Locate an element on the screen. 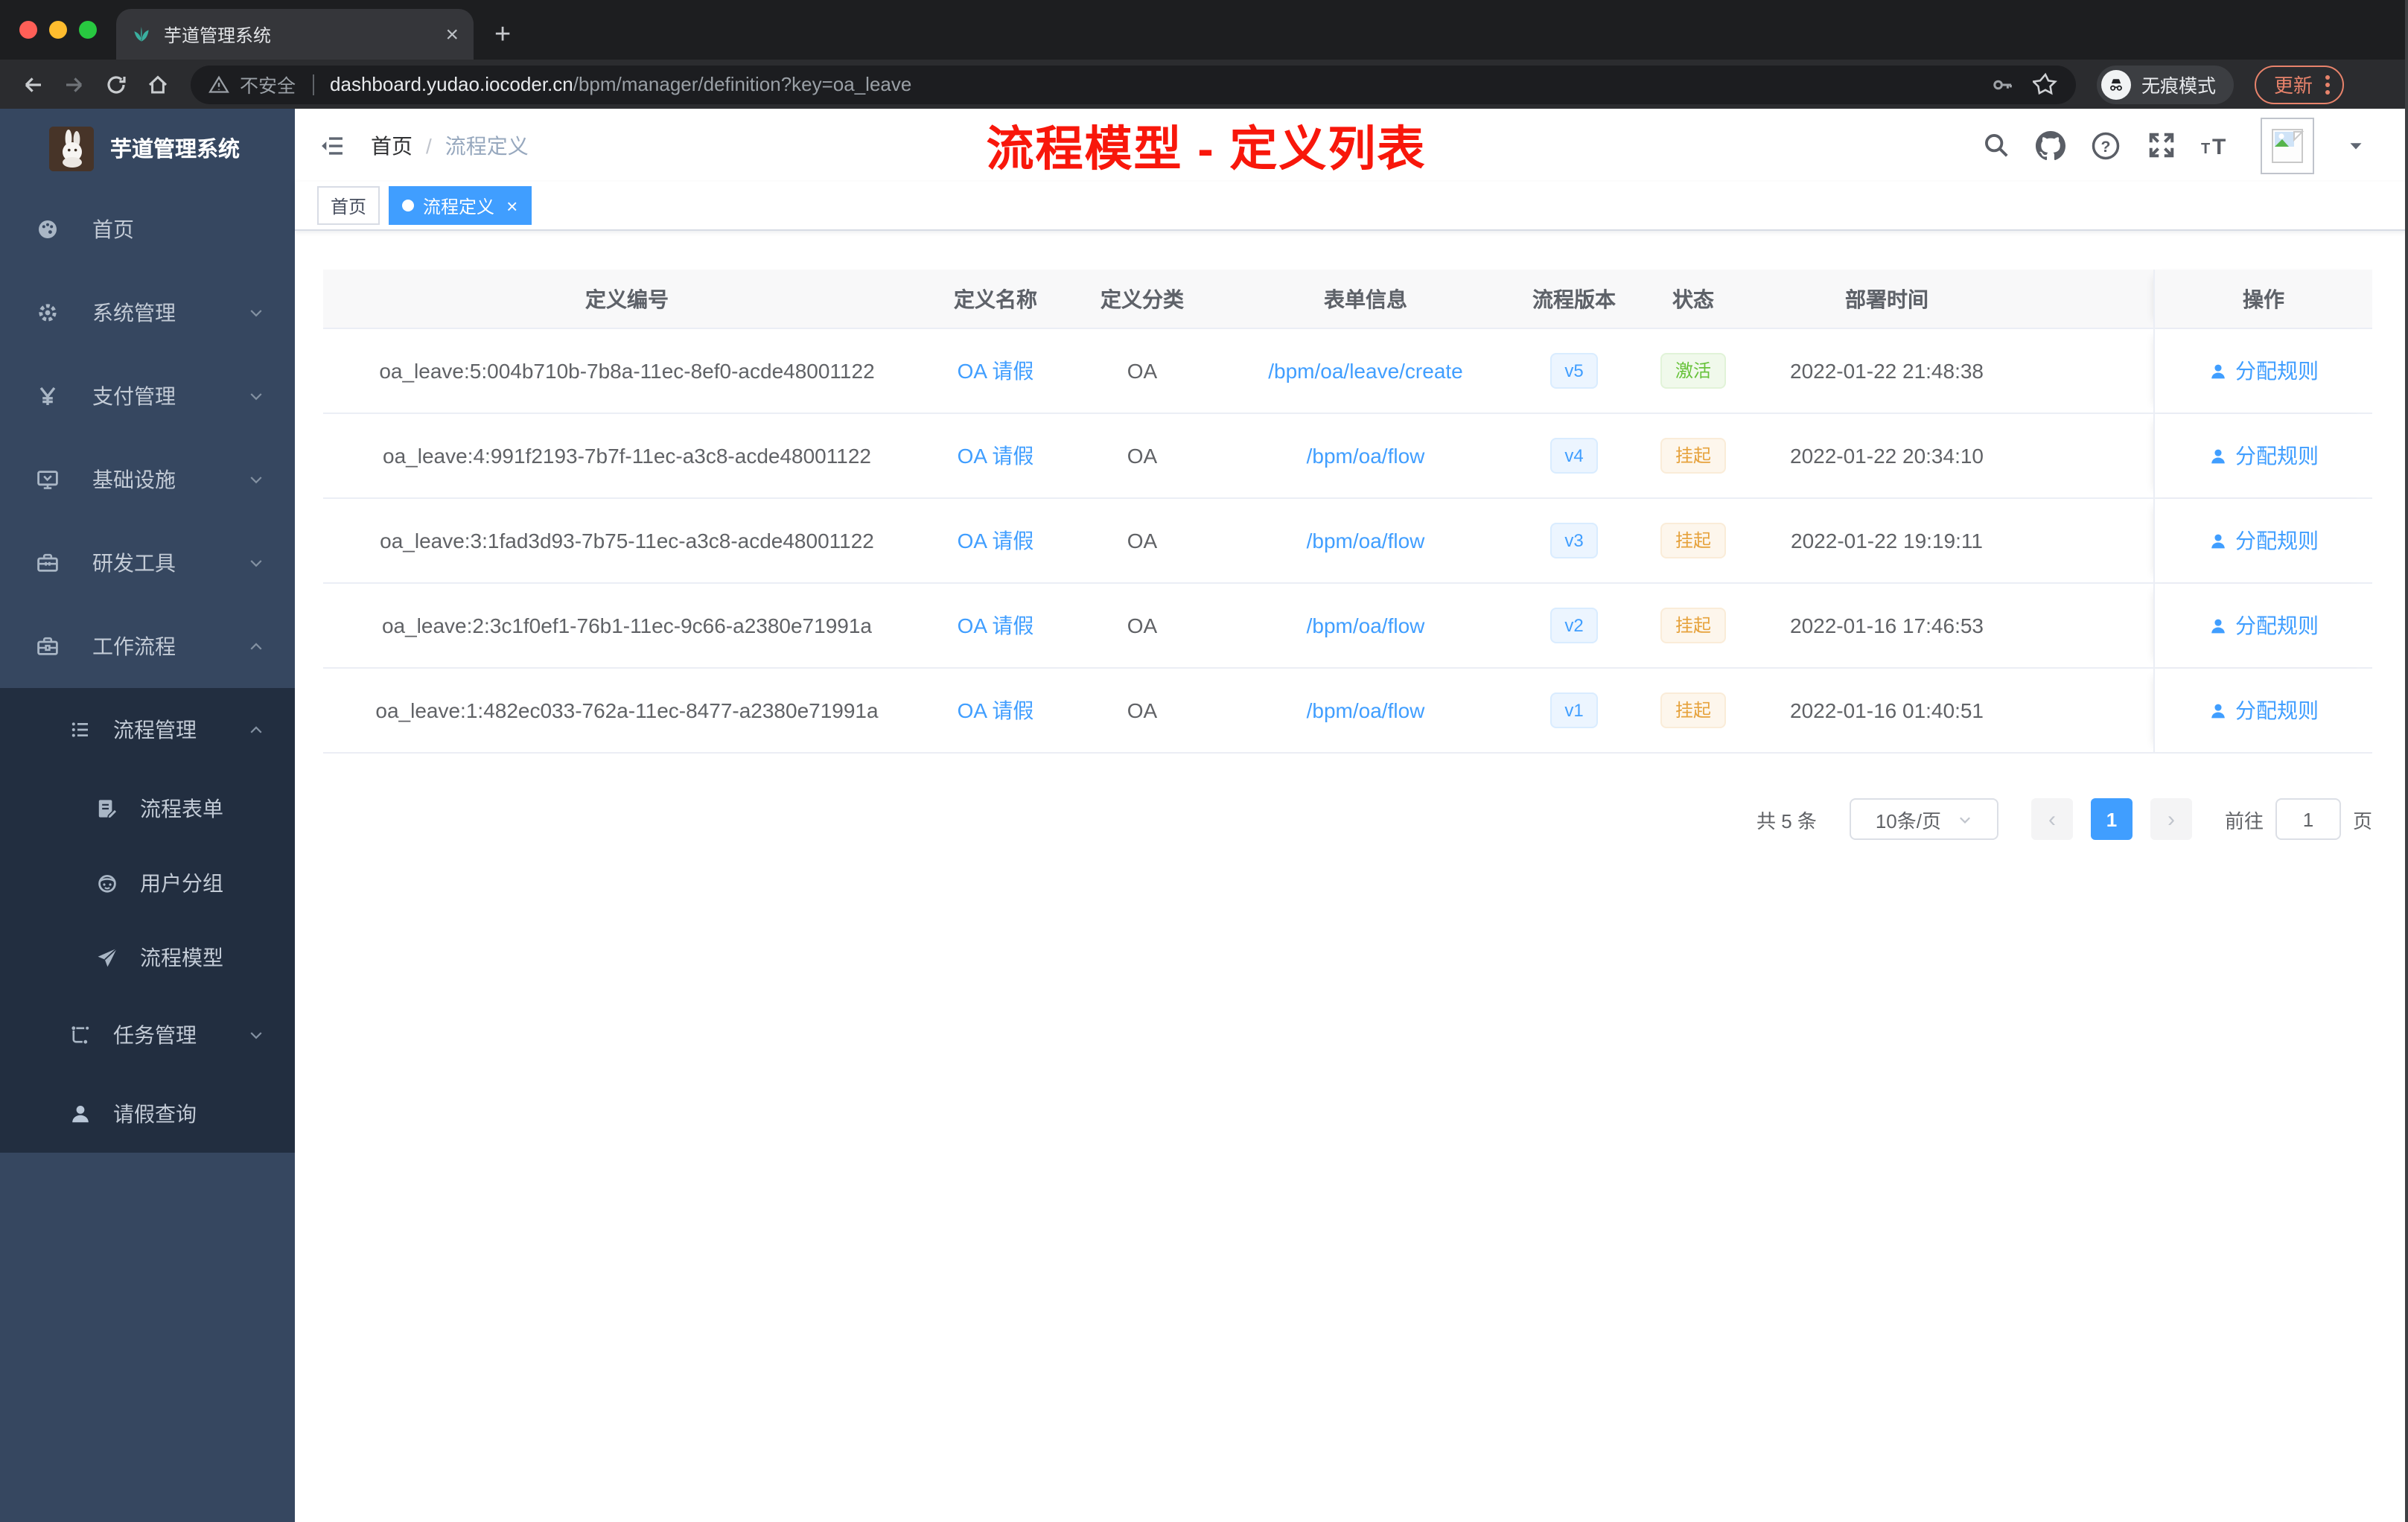  cell-version: v4 is located at coordinates (1574, 456).